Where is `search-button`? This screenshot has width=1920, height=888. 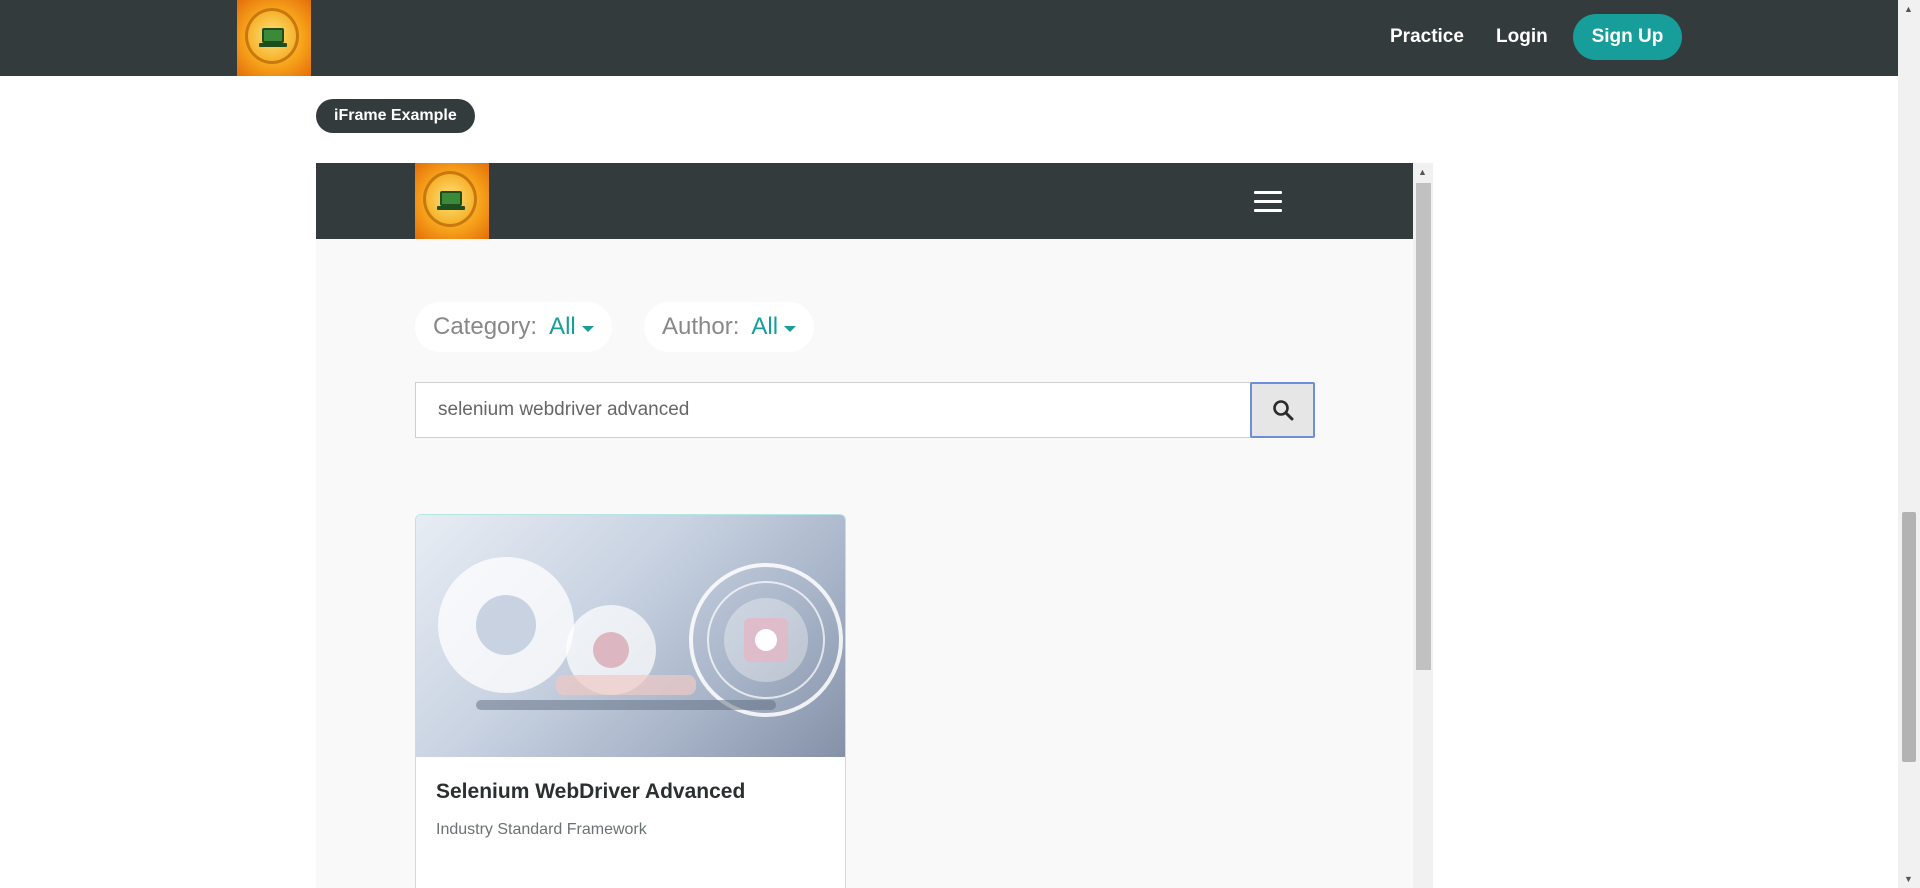
search-button is located at coordinates (1282, 410).